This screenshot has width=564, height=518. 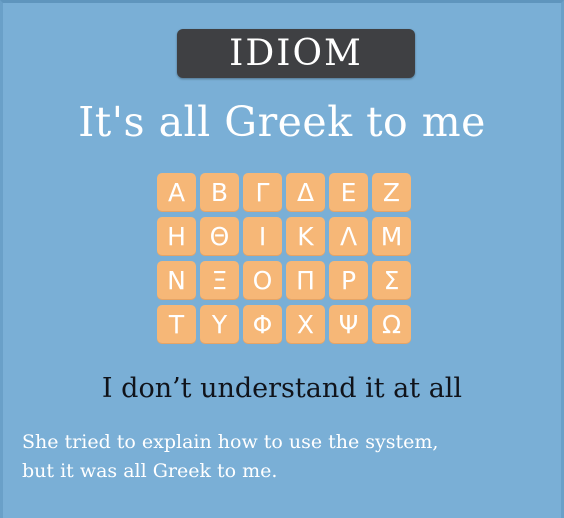 What do you see at coordinates (176, 280) in the screenshot?
I see `letter-tile: Ν` at bounding box center [176, 280].